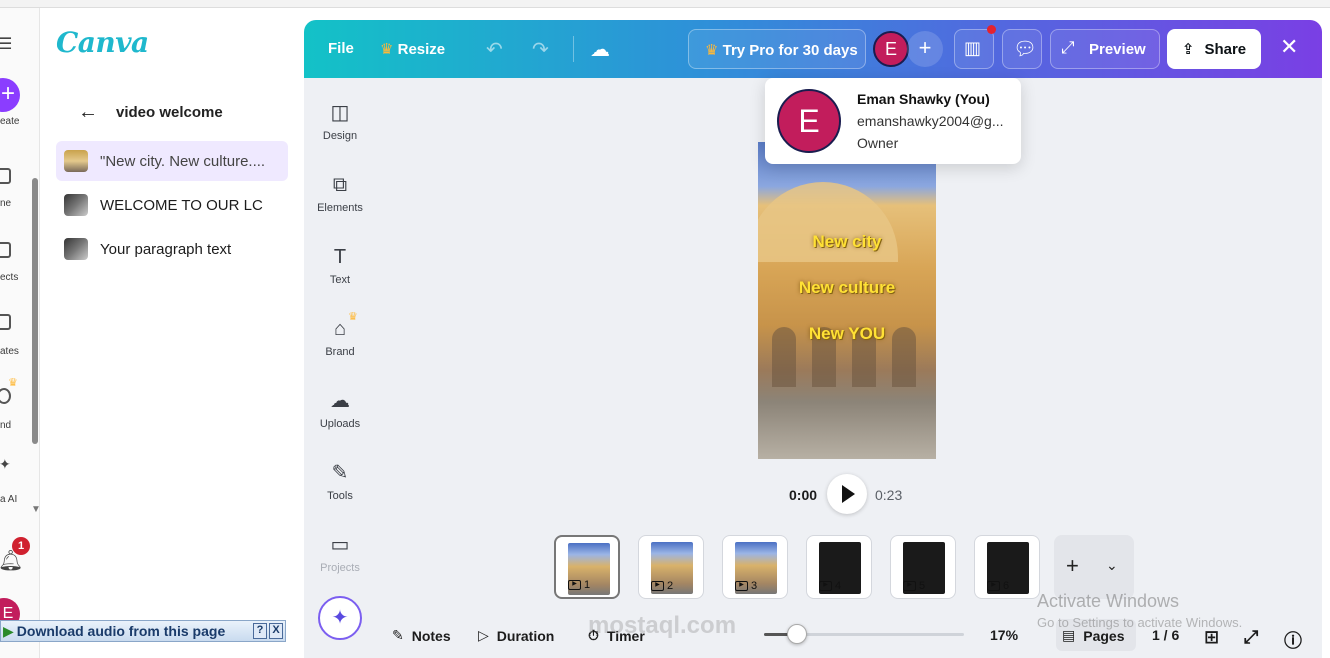 The image size is (1330, 658). I want to click on fullscreen-icon: ⤢, so click(1251, 637).